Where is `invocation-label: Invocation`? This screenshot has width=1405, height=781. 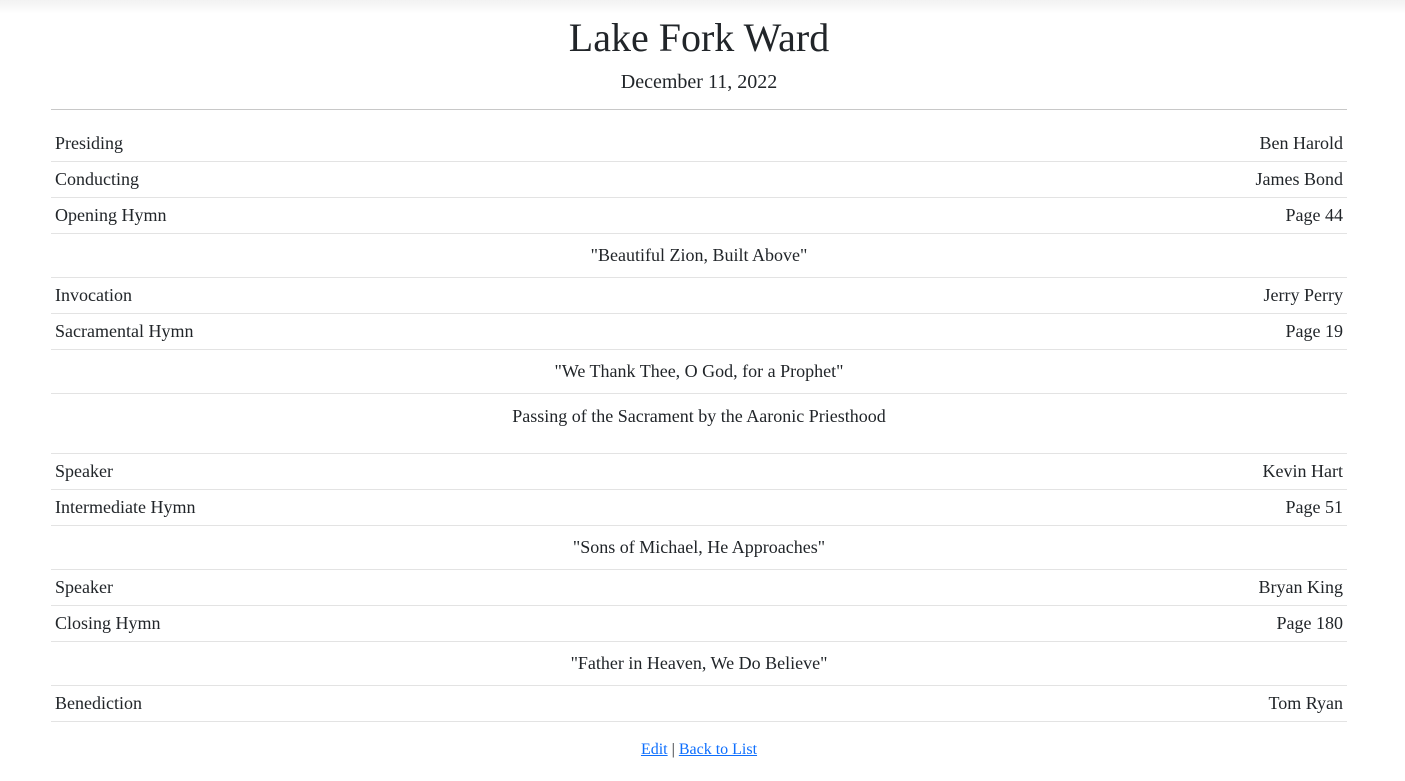
invocation-label: Invocation is located at coordinates (93, 295).